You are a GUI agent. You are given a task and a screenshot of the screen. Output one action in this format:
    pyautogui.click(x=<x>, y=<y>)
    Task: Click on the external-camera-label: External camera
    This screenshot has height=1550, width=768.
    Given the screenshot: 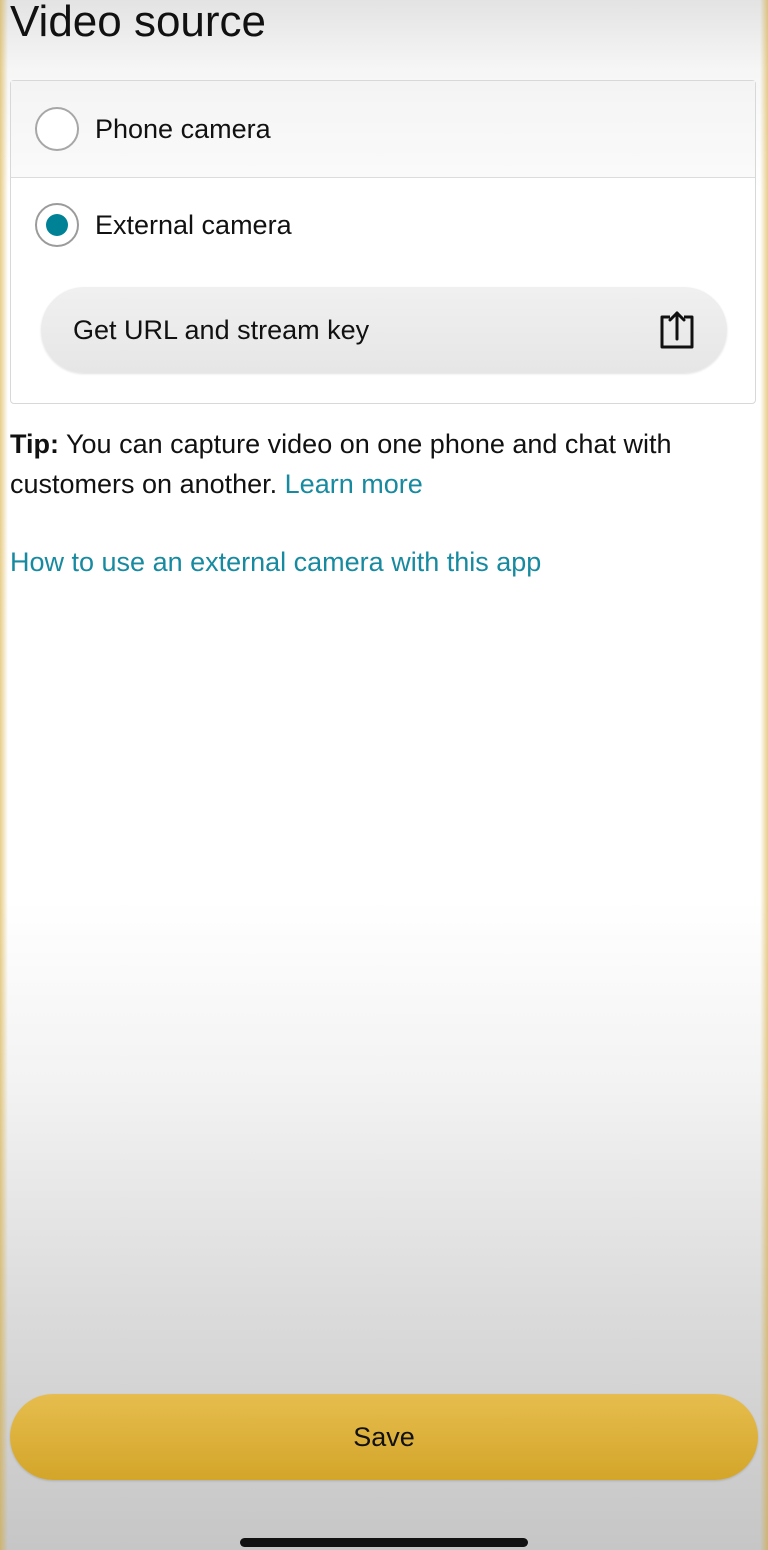 What is the action you would take?
    pyautogui.click(x=193, y=224)
    